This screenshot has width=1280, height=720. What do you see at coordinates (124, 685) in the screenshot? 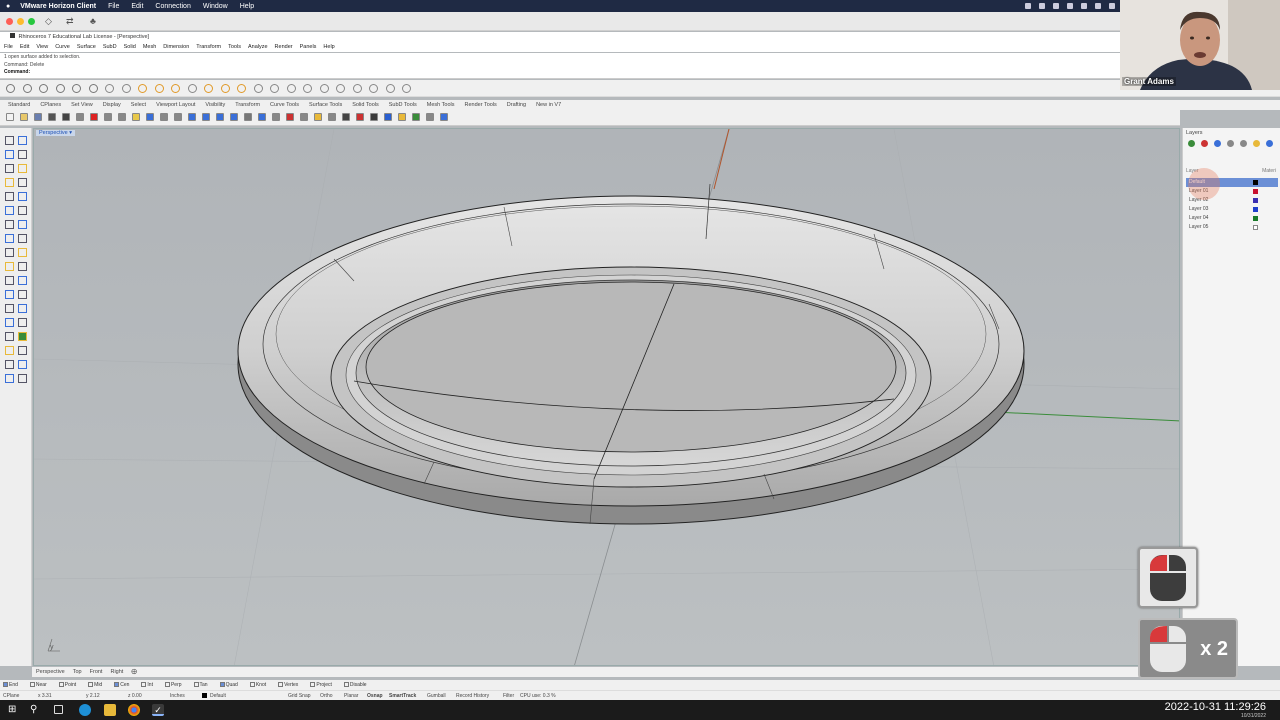
I see `osnap-cen: Cen` at bounding box center [124, 685].